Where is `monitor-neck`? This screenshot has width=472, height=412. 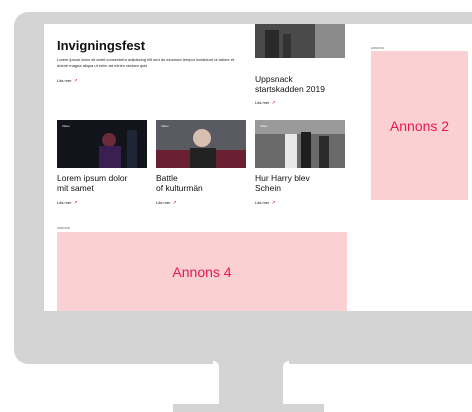 monitor-neck is located at coordinates (251, 384).